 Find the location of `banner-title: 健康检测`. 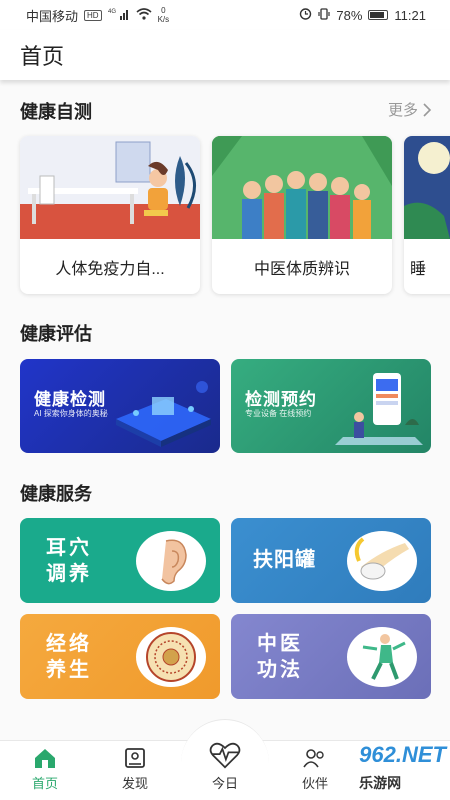

banner-title: 健康检测 is located at coordinates (70, 399).